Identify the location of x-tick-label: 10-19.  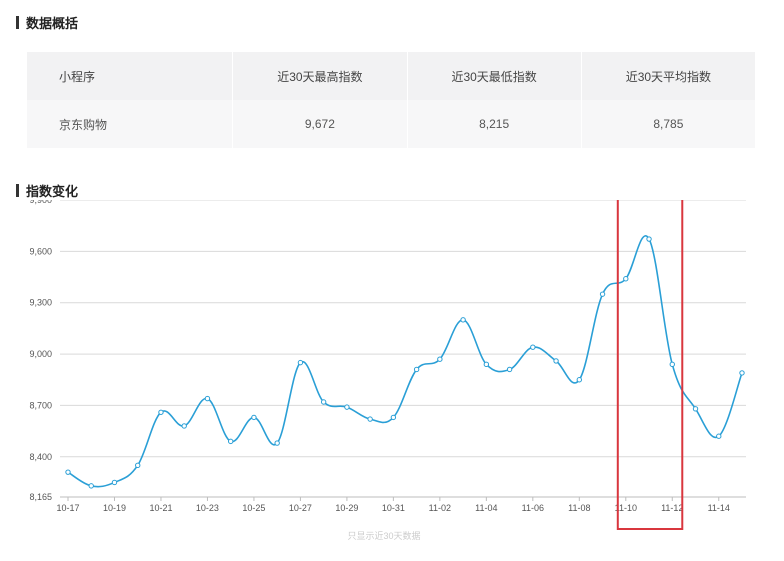
(114, 508).